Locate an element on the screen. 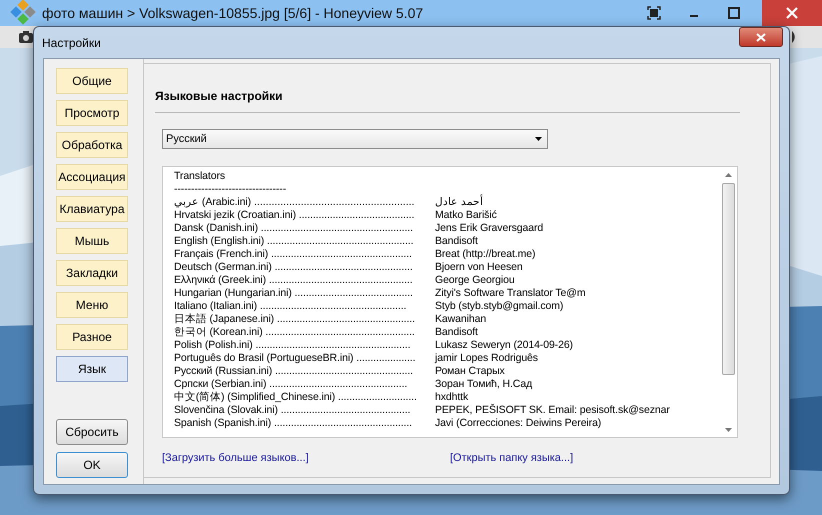 This screenshot has height=515, width=822. dropdown-arrow-icon is located at coordinates (538, 139).